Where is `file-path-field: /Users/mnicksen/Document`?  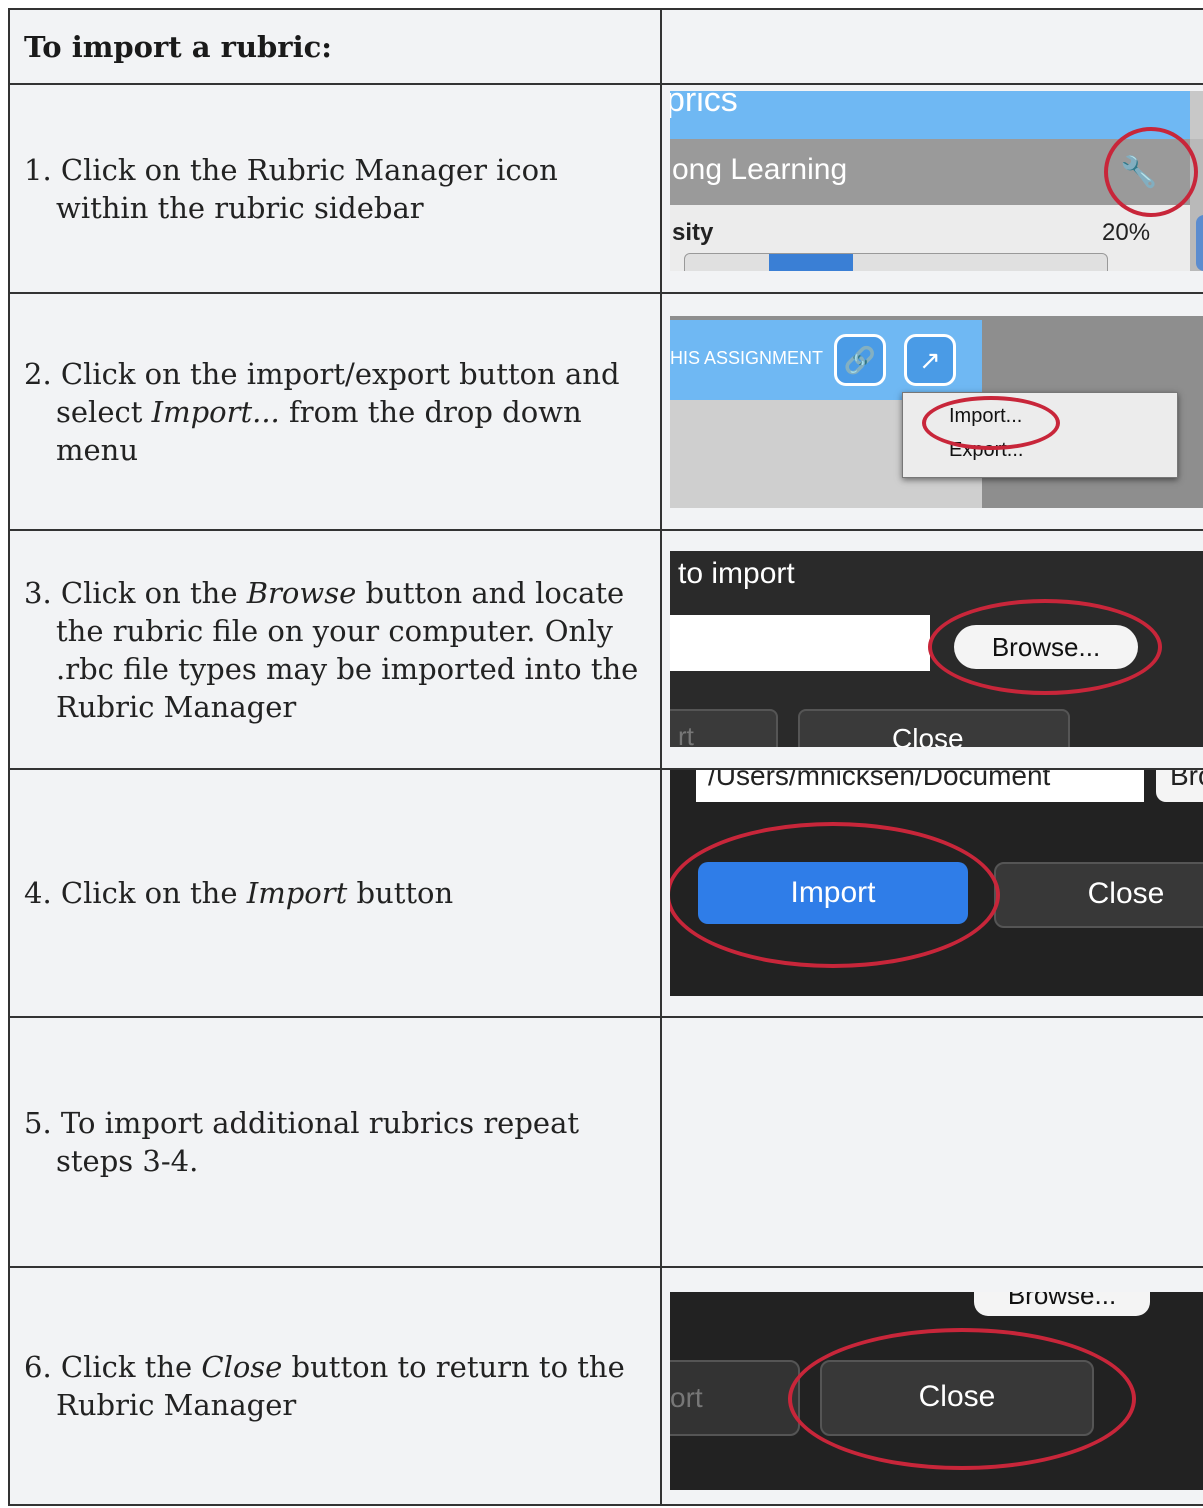 file-path-field: /Users/mnicksen/Document is located at coordinates (920, 786).